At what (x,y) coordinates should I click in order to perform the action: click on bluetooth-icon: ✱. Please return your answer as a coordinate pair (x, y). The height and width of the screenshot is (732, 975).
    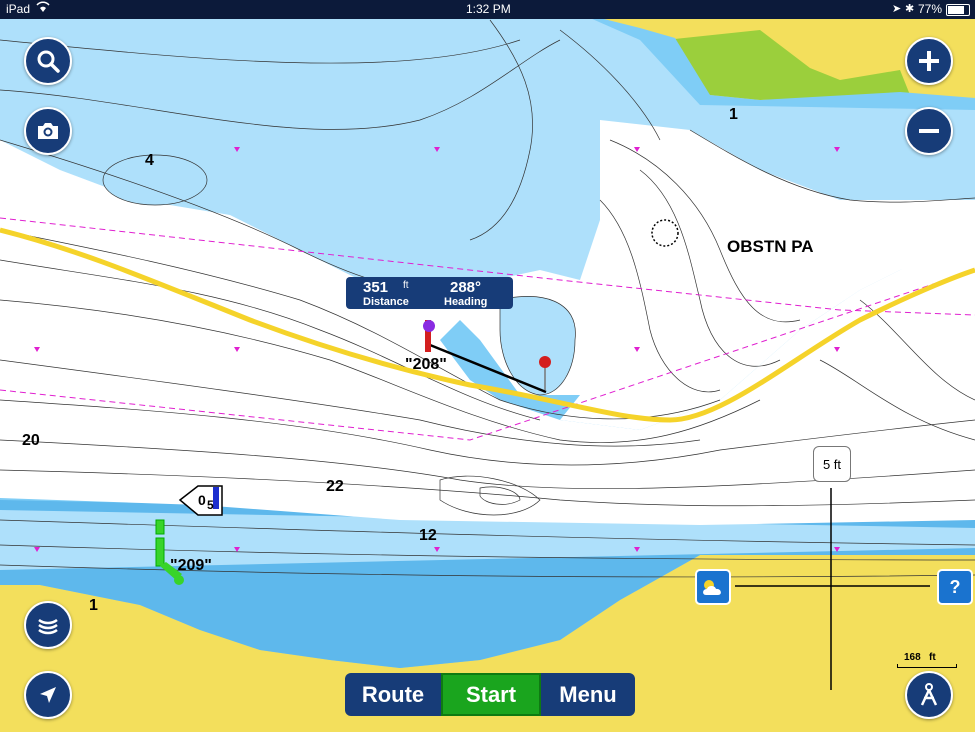
    Looking at the image, I should click on (910, 9).